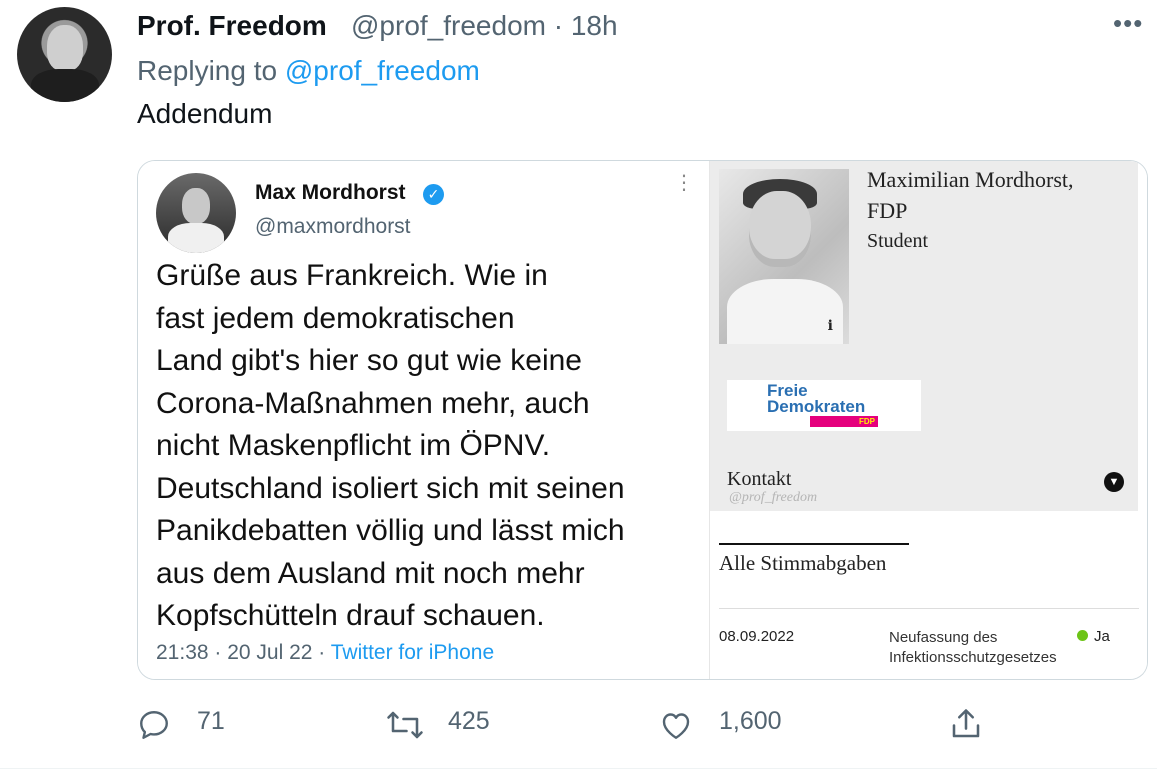  I want to click on retweet-count: 425, so click(469, 721).